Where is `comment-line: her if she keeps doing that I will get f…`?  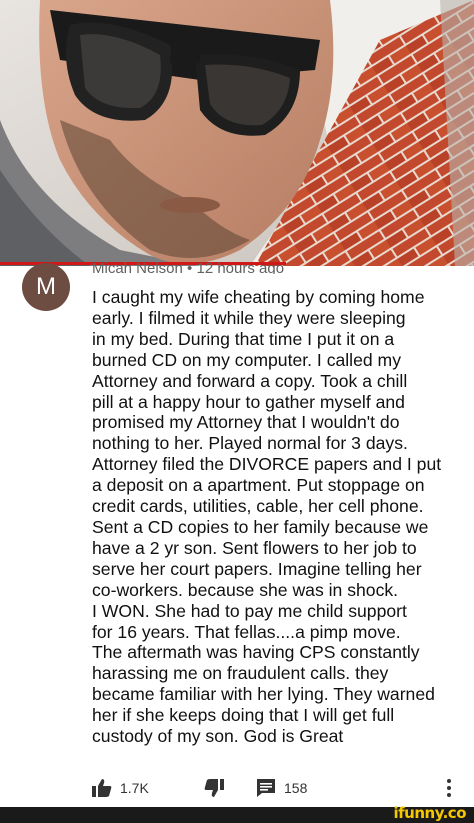 comment-line: her if she keeps doing that I will get f… is located at coordinates (243, 715).